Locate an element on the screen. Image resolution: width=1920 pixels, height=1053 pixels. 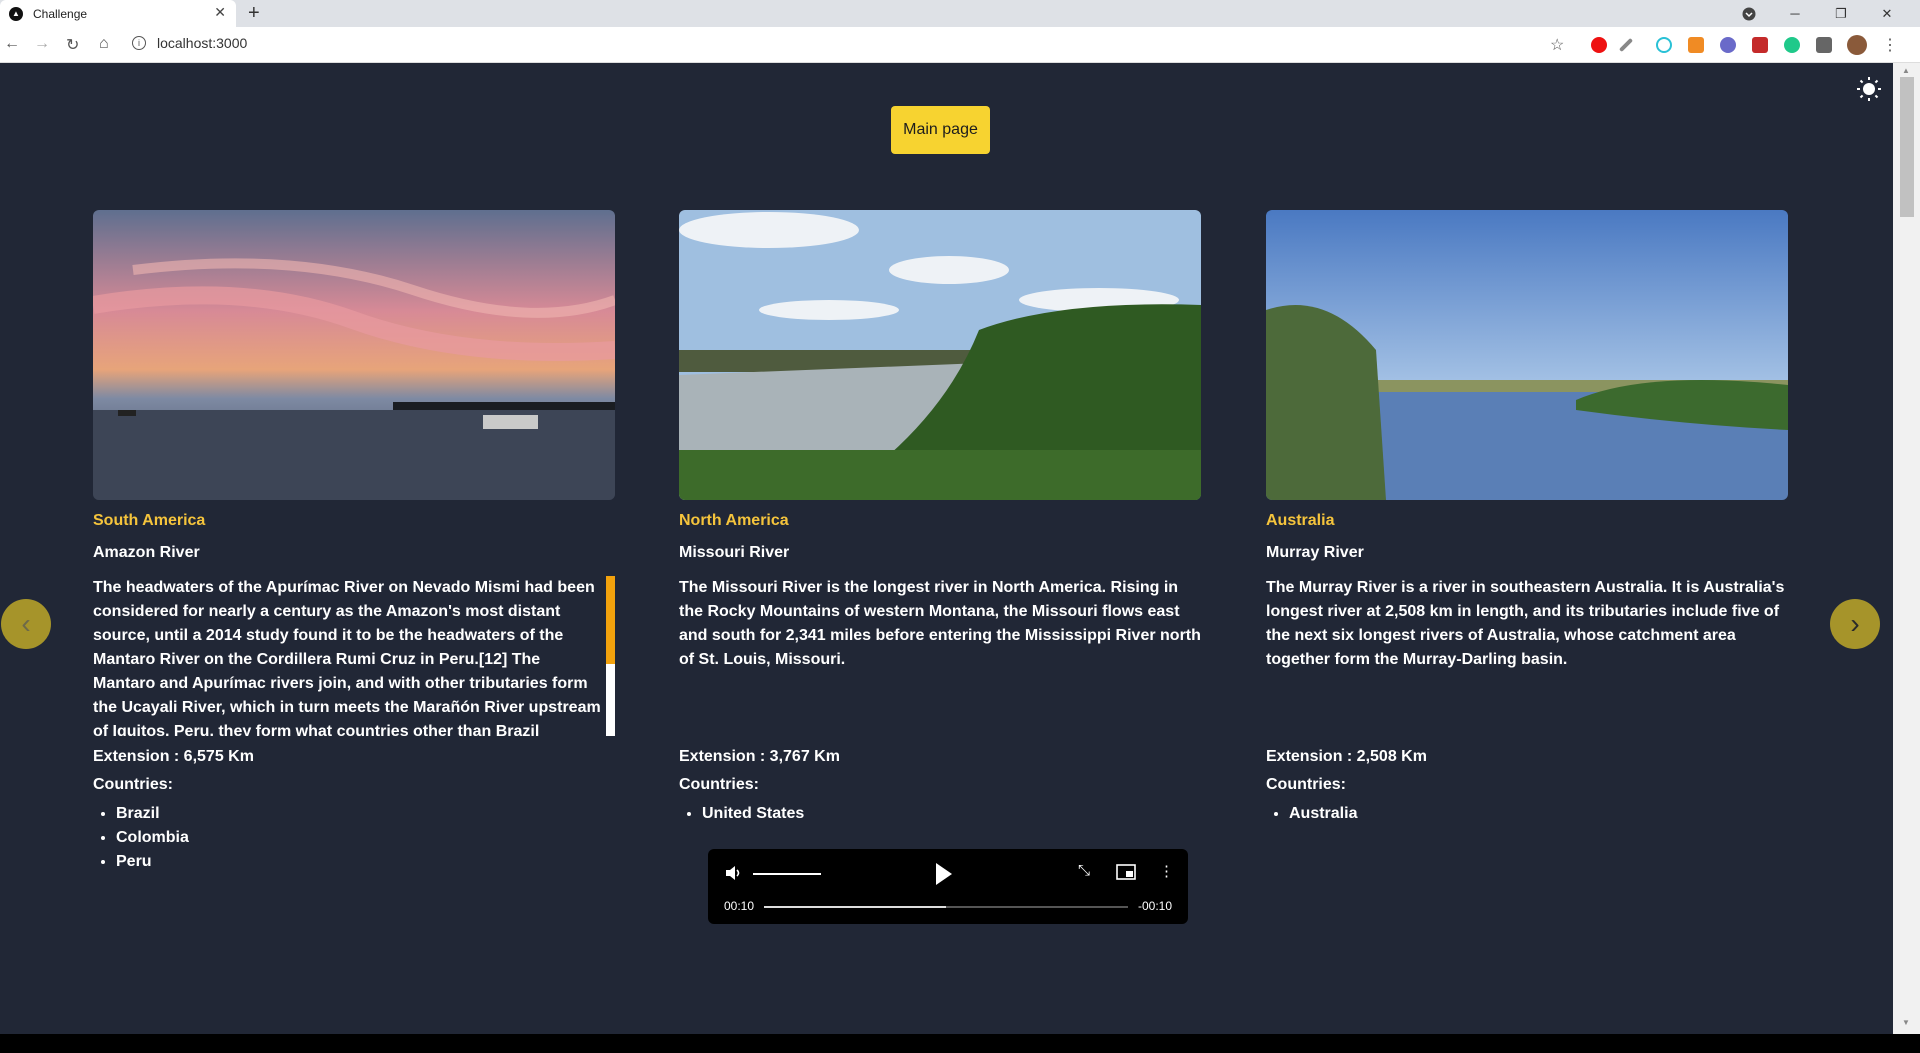
country-list: Brazil Colombia Peru is located at coordinates (354, 838).